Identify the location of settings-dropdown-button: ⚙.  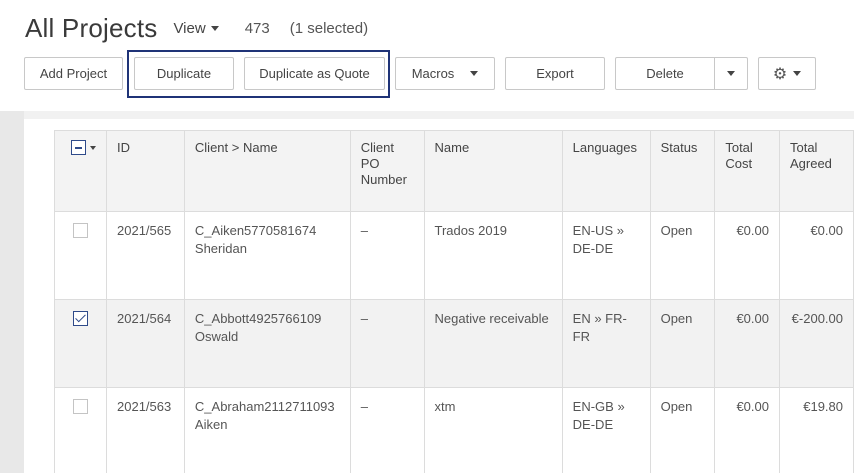
(787, 73).